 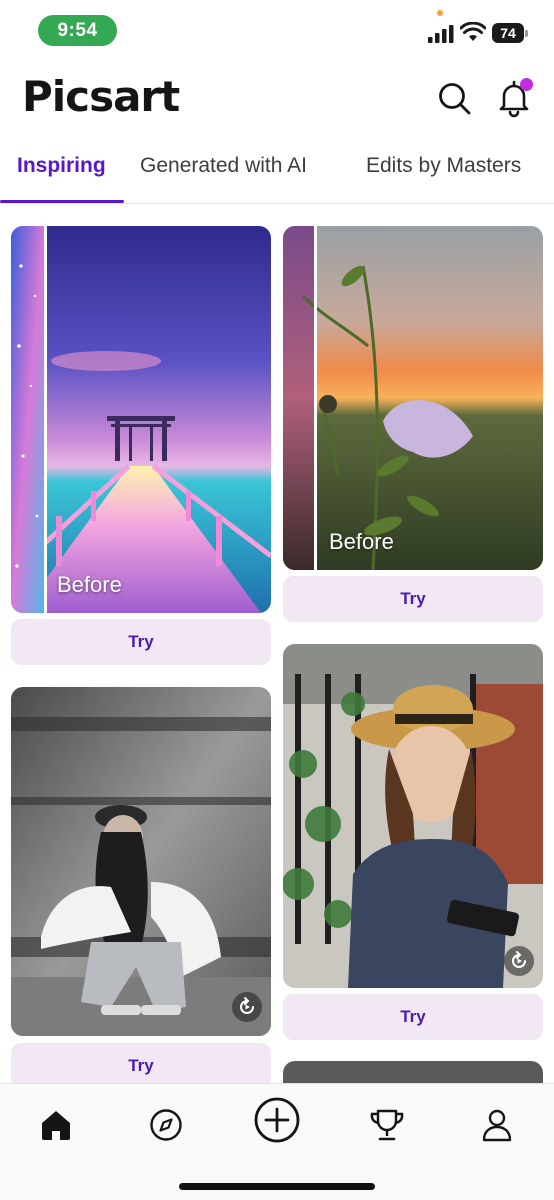 What do you see at coordinates (455, 99) in the screenshot?
I see `search-icon` at bounding box center [455, 99].